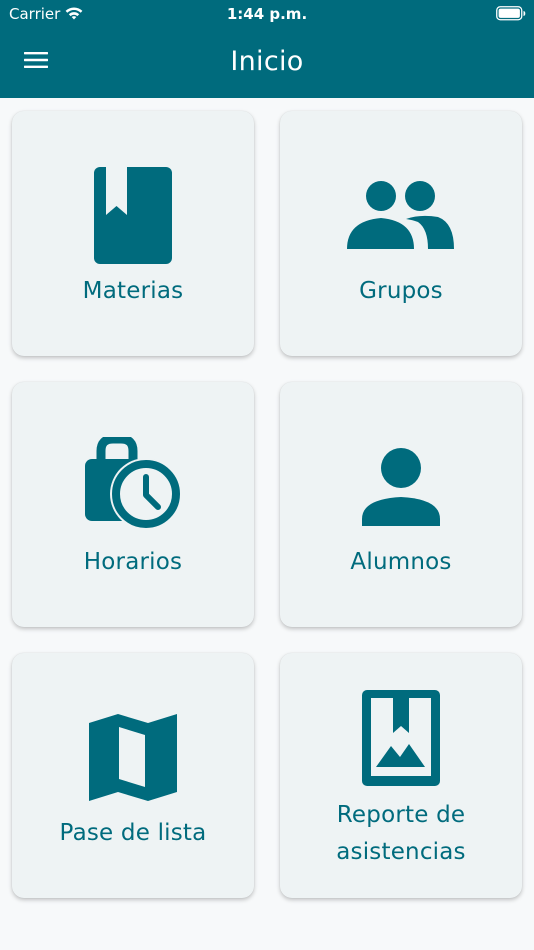 The image size is (534, 950). What do you see at coordinates (401, 738) in the screenshot?
I see `photo-album-icon` at bounding box center [401, 738].